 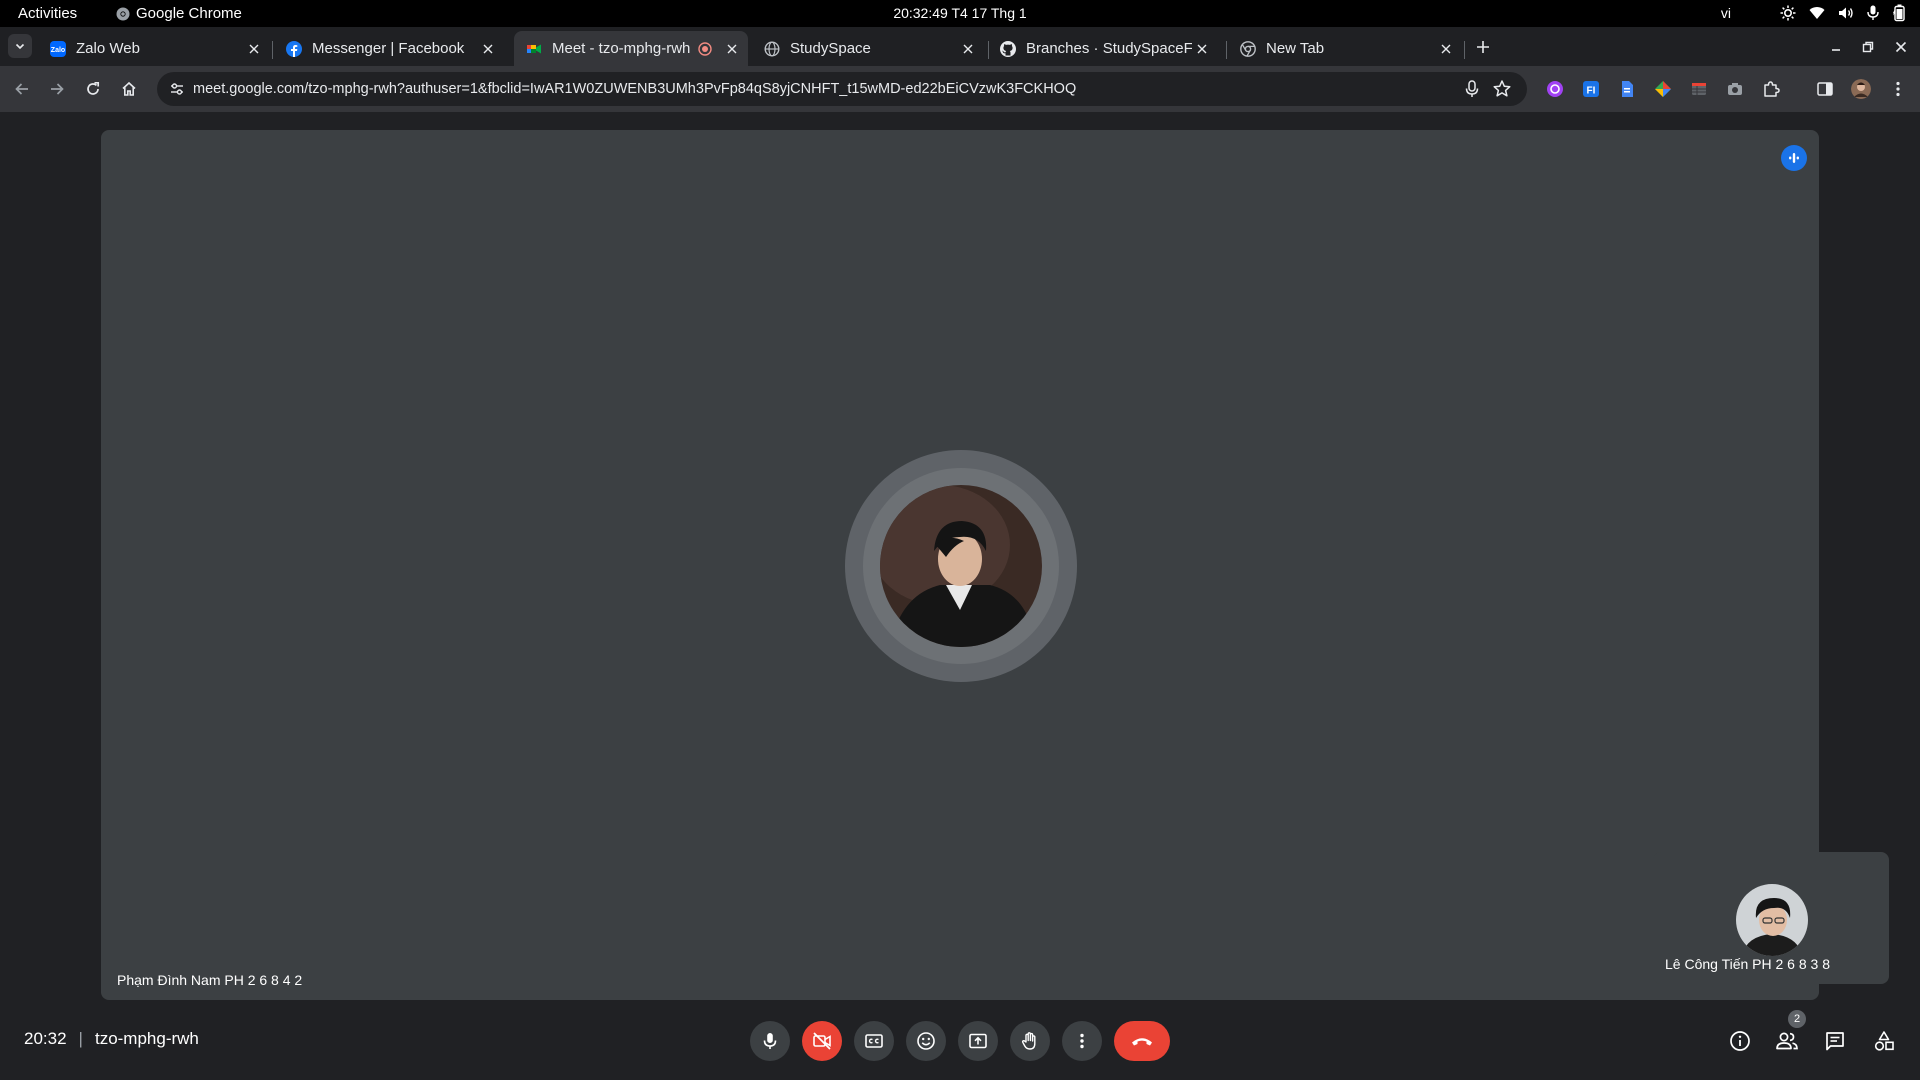 What do you see at coordinates (1899, 13) in the screenshot?
I see `battery-icon` at bounding box center [1899, 13].